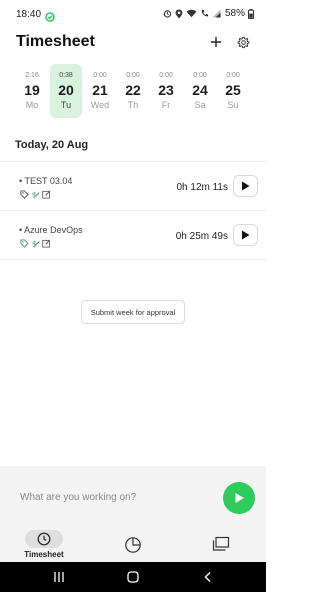  What do you see at coordinates (251, 13) in the screenshot?
I see `battery-icon` at bounding box center [251, 13].